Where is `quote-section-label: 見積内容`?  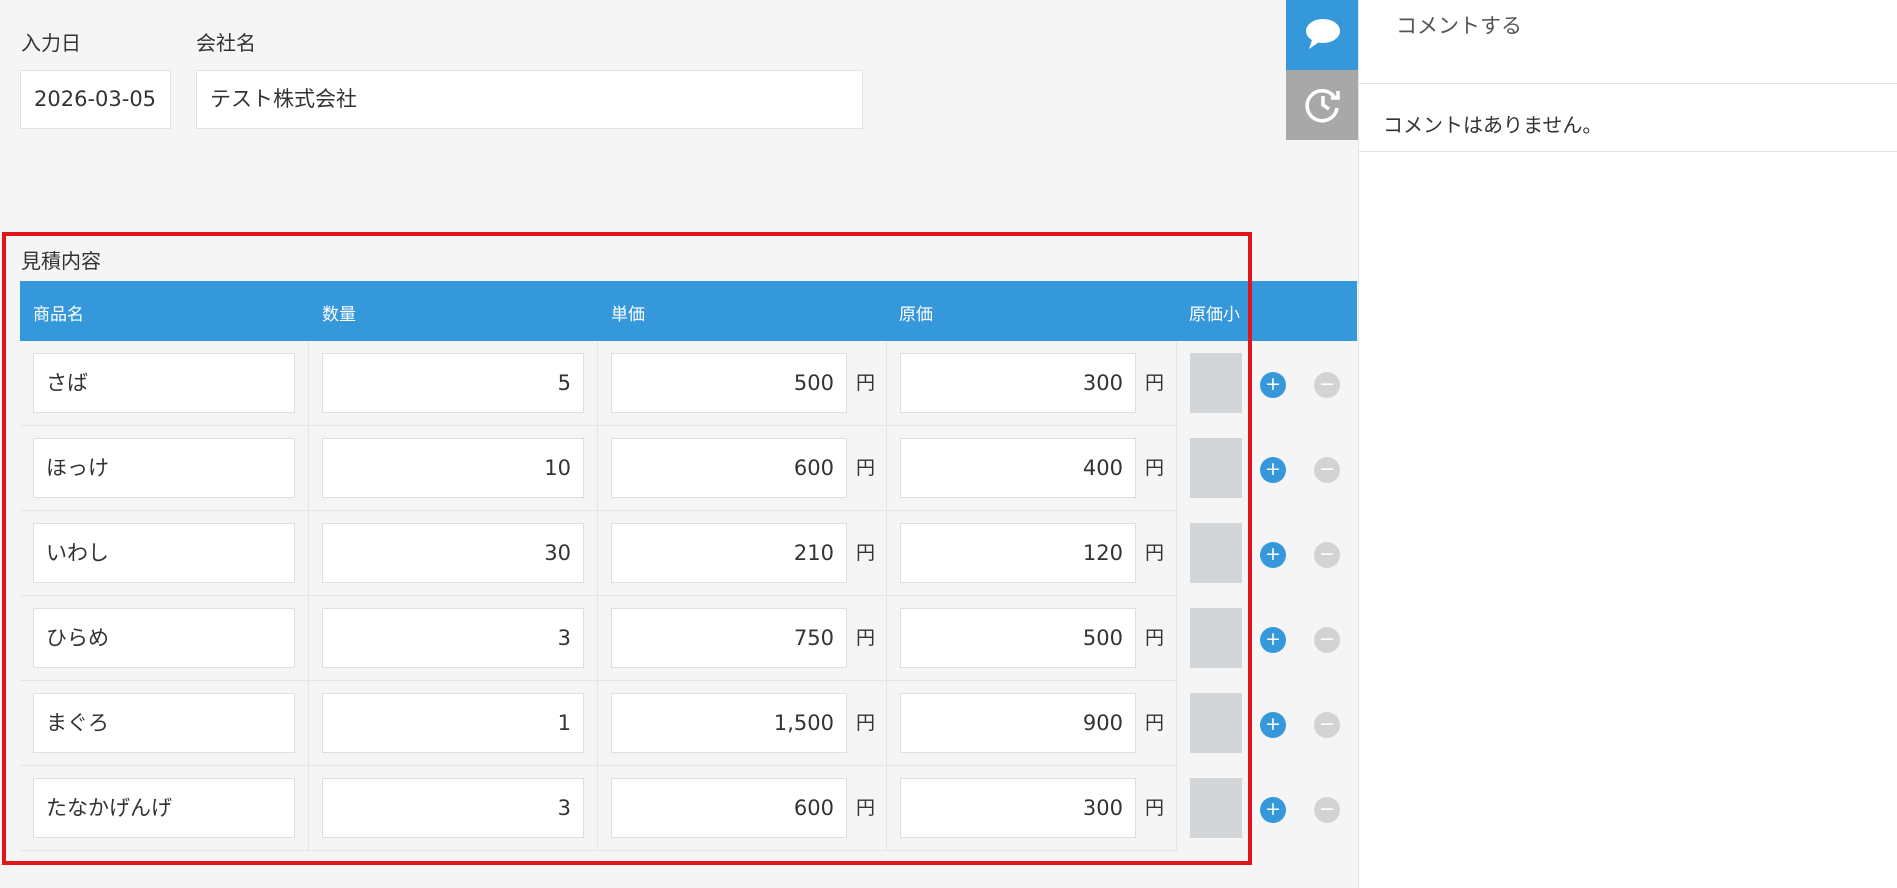
quote-section-label: 見積内容 is located at coordinates (61, 261).